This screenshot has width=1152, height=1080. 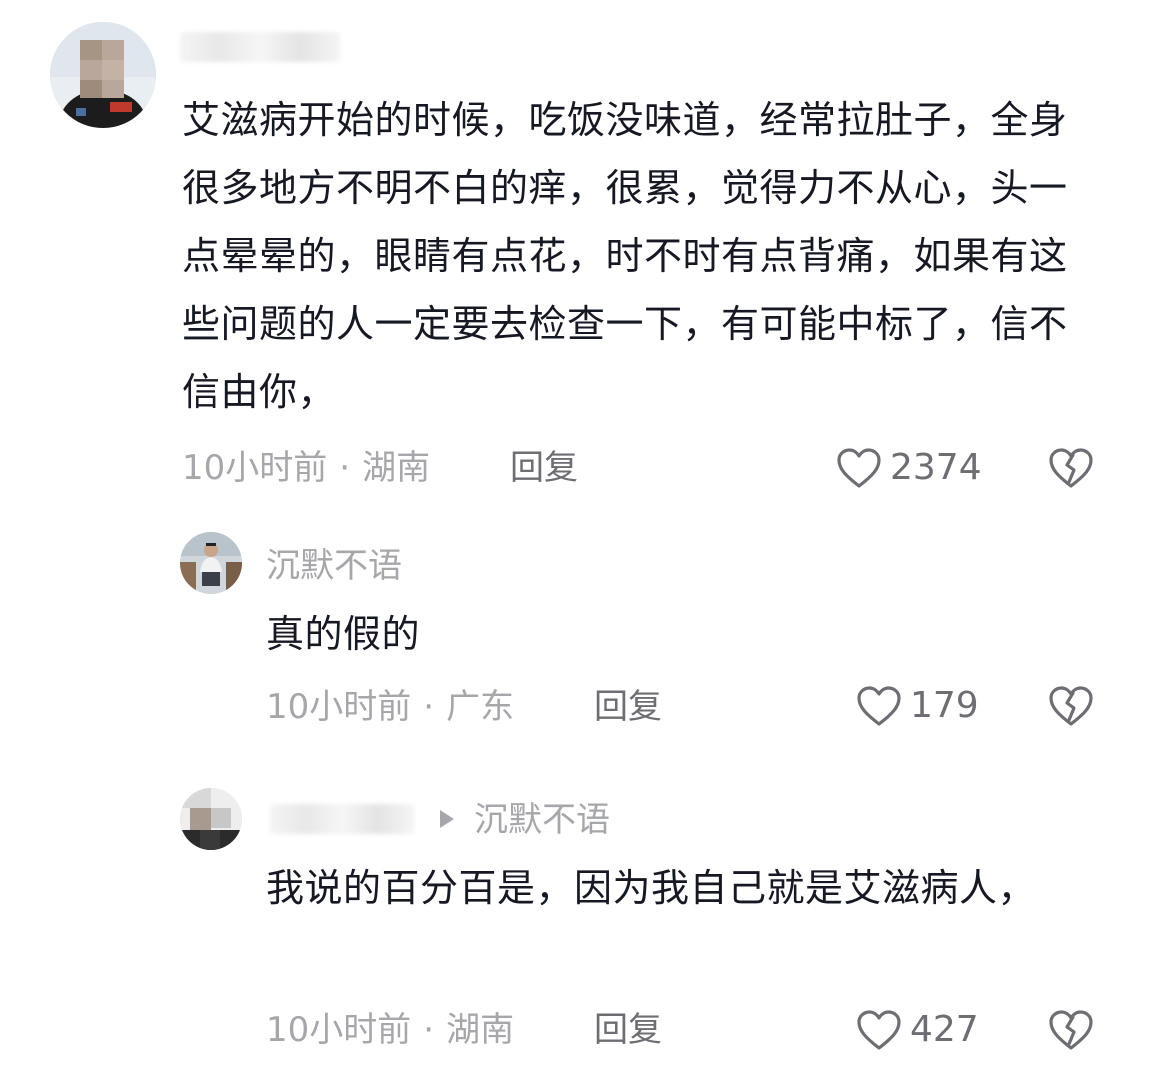 I want to click on comment-location: 广东, so click(x=480, y=707).